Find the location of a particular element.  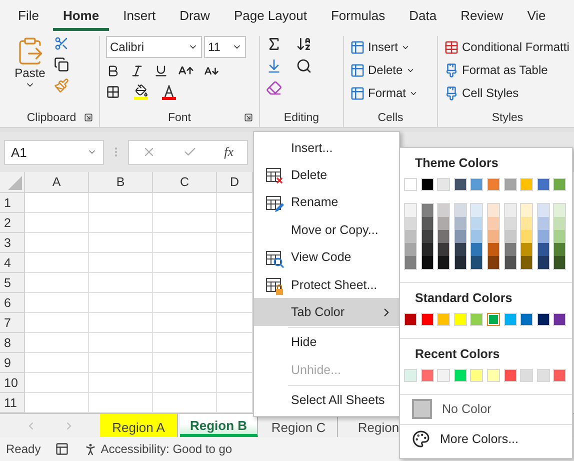

sheet-tab: Region B is located at coordinates (219, 425).